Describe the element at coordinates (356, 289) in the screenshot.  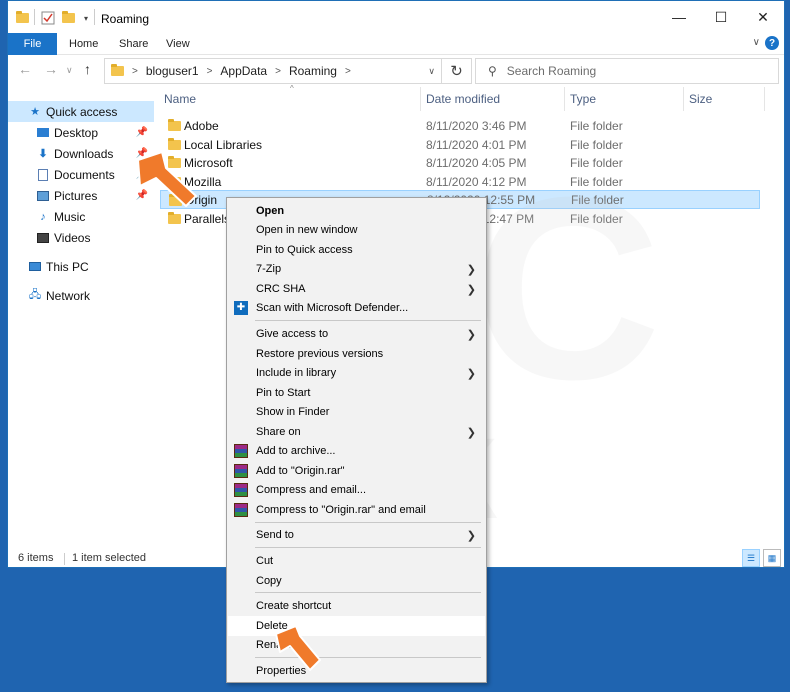
I see `menu-item-crc-sha: CRC SHA ❯` at that location.